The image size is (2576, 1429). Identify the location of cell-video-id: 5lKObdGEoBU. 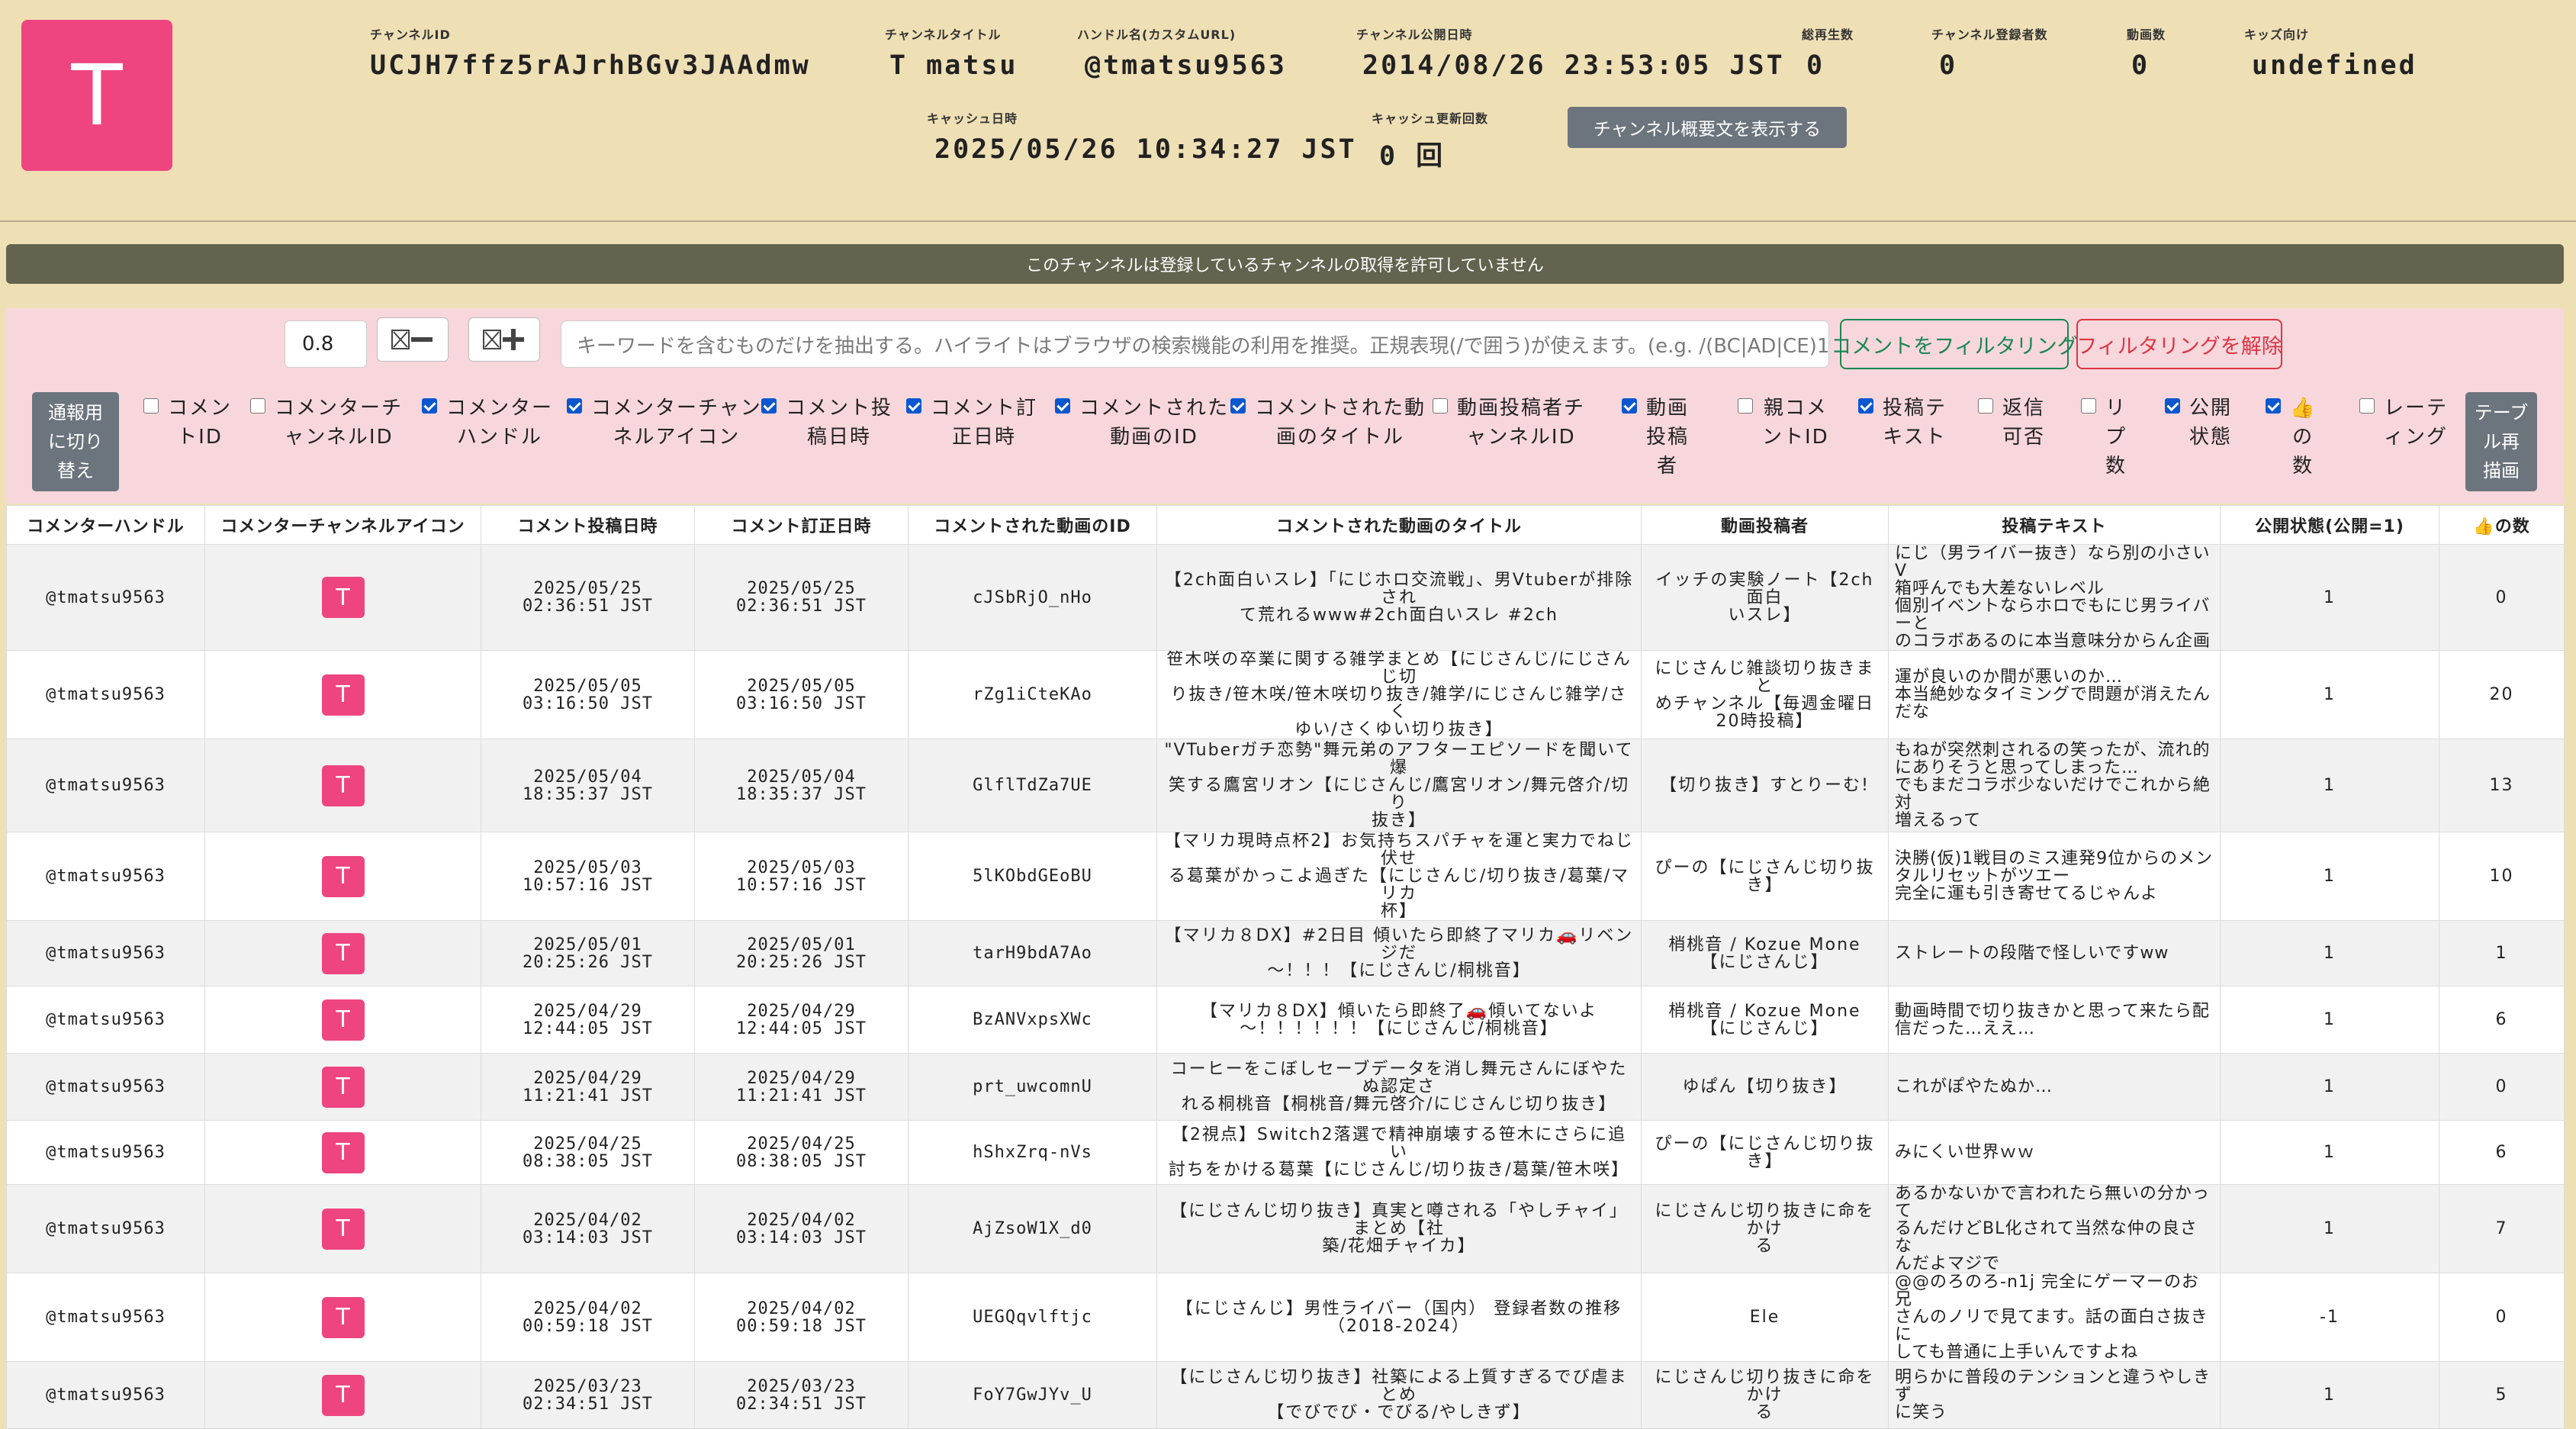
(1032, 876).